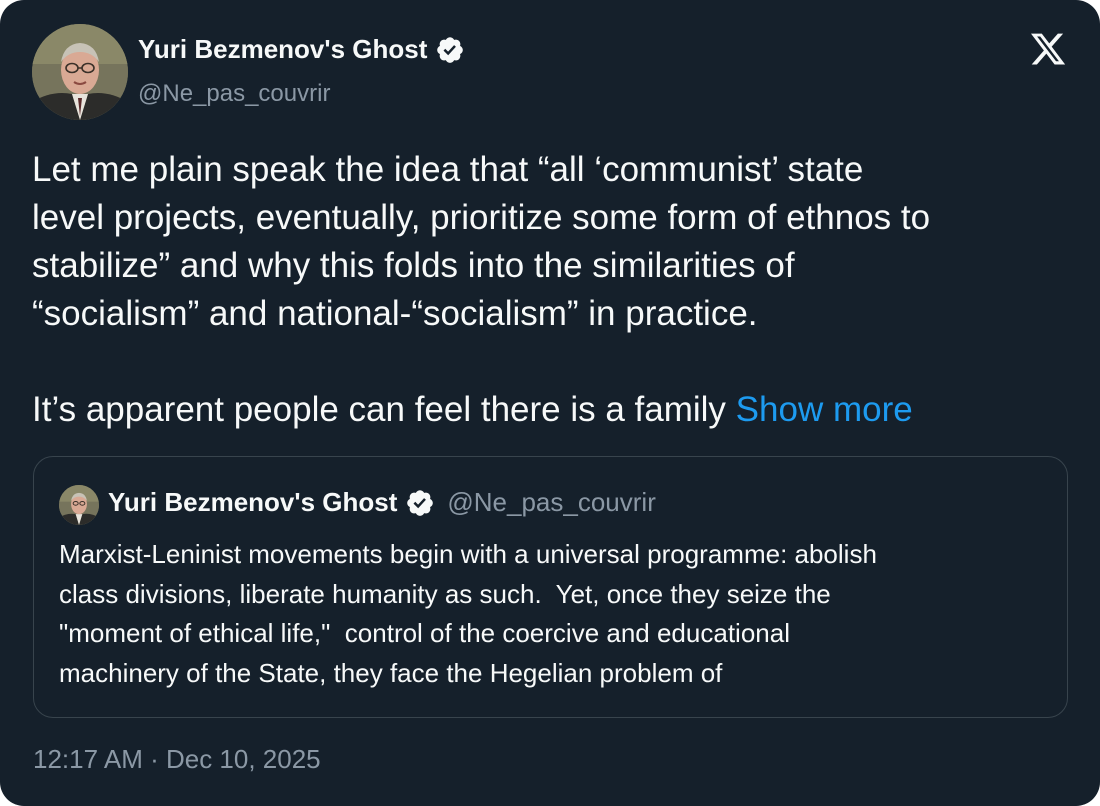 This screenshot has width=1100, height=806. I want to click on tweet-timestamp: 12:17 AM · Dec 10, 2025, so click(177, 759).